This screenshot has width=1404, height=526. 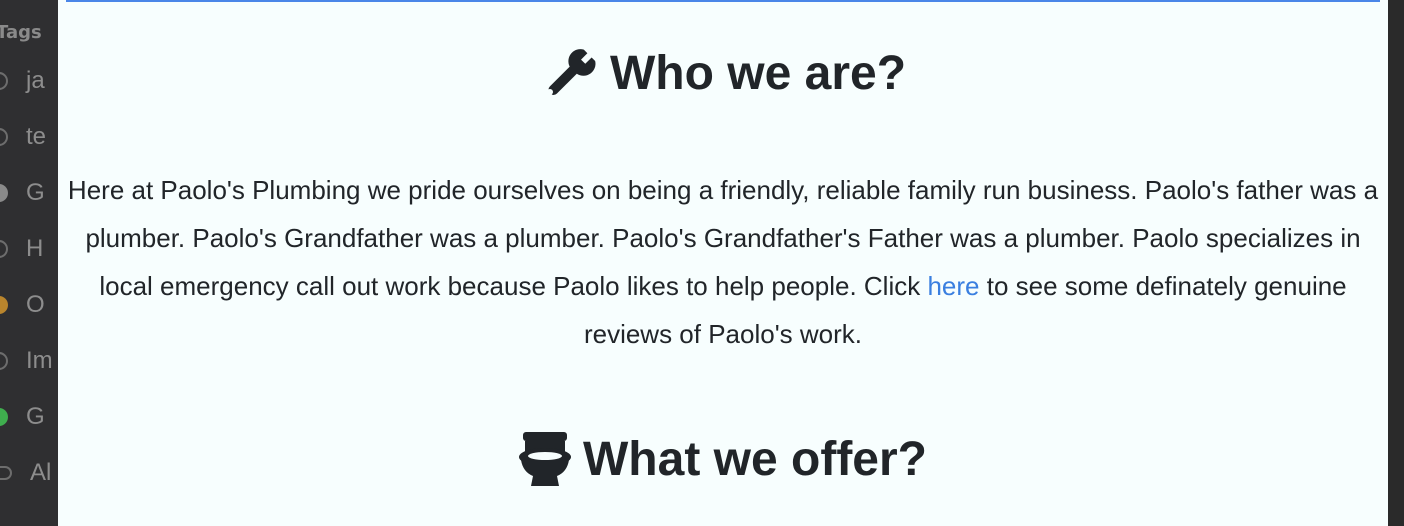 What do you see at coordinates (755, 459) in the screenshot?
I see `what-we-offer-title: What we offer?` at bounding box center [755, 459].